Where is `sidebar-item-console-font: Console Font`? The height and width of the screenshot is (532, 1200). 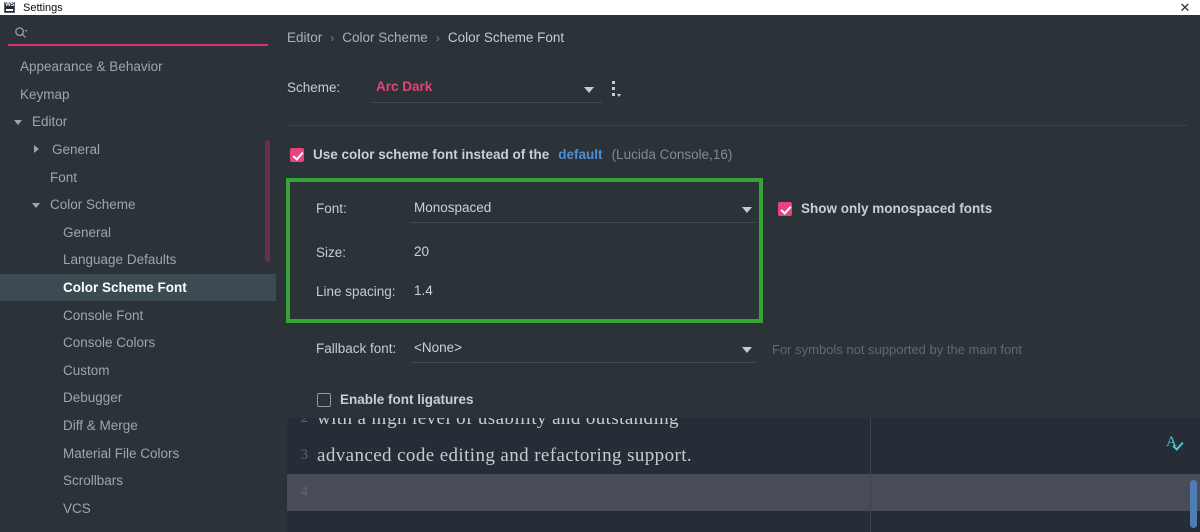 sidebar-item-console-font: Console Font is located at coordinates (138, 315).